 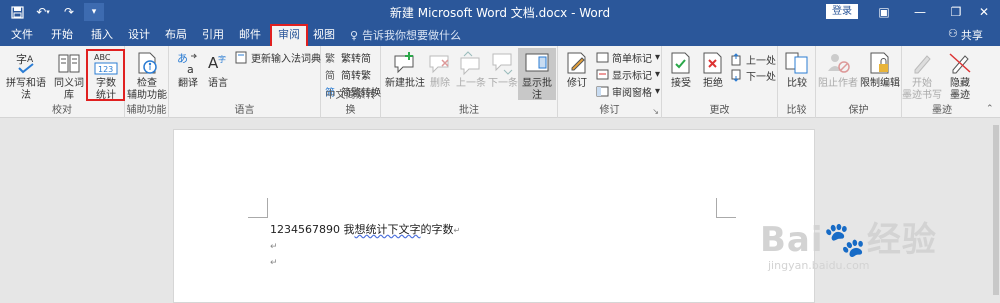 I want to click on restrict-editing-label: 限制编辑, so click(x=880, y=83).